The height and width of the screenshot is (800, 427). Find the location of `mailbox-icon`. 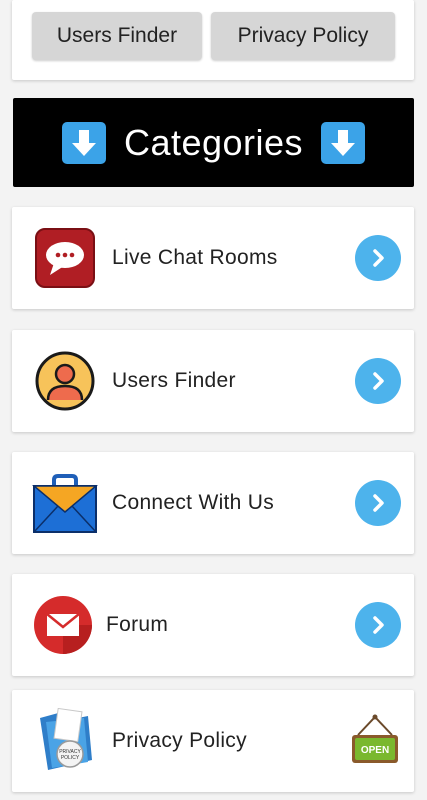

mailbox-icon is located at coordinates (65, 503).